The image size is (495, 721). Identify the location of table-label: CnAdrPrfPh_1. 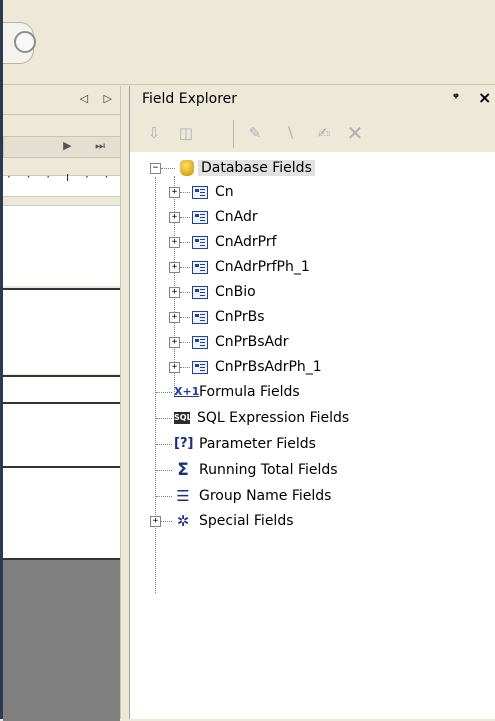
(262, 267).